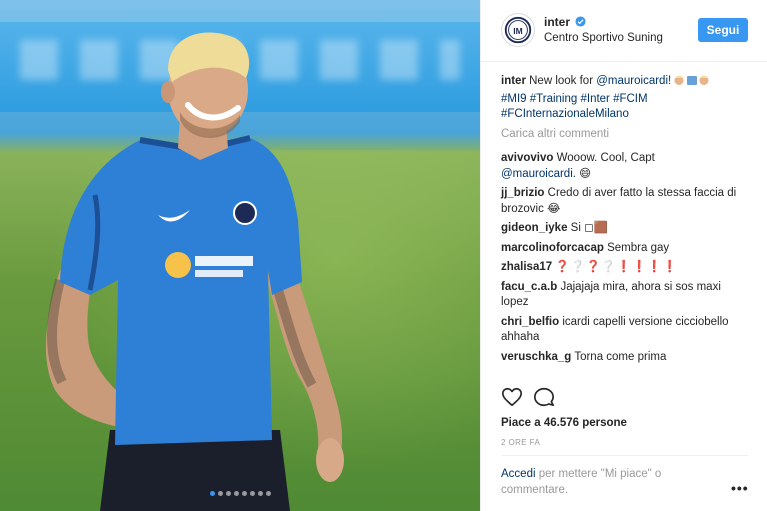  What do you see at coordinates (638, 247) in the screenshot?
I see `comment-text: Sembra gay` at bounding box center [638, 247].